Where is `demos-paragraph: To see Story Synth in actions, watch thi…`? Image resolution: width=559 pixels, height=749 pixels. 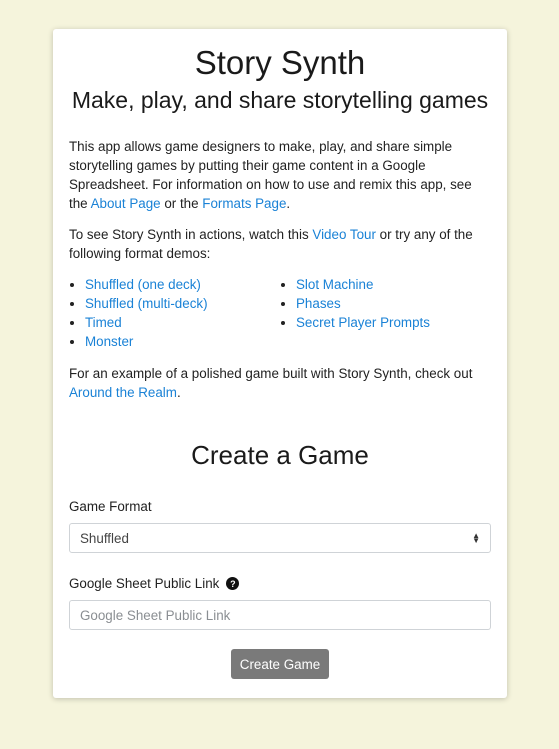
demos-paragraph: To see Story Synth in actions, watch thi… is located at coordinates (280, 244).